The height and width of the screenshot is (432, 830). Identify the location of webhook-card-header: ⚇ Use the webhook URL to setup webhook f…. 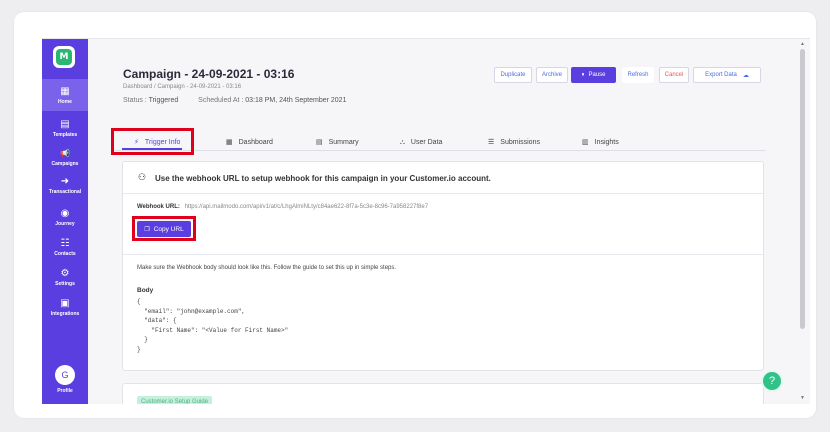
(443, 178).